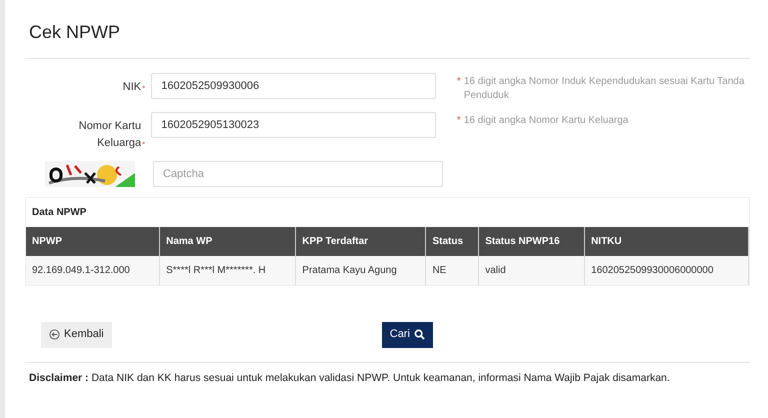 This screenshot has height=418, width=768. I want to click on captcha-field: Captcha, so click(298, 173).